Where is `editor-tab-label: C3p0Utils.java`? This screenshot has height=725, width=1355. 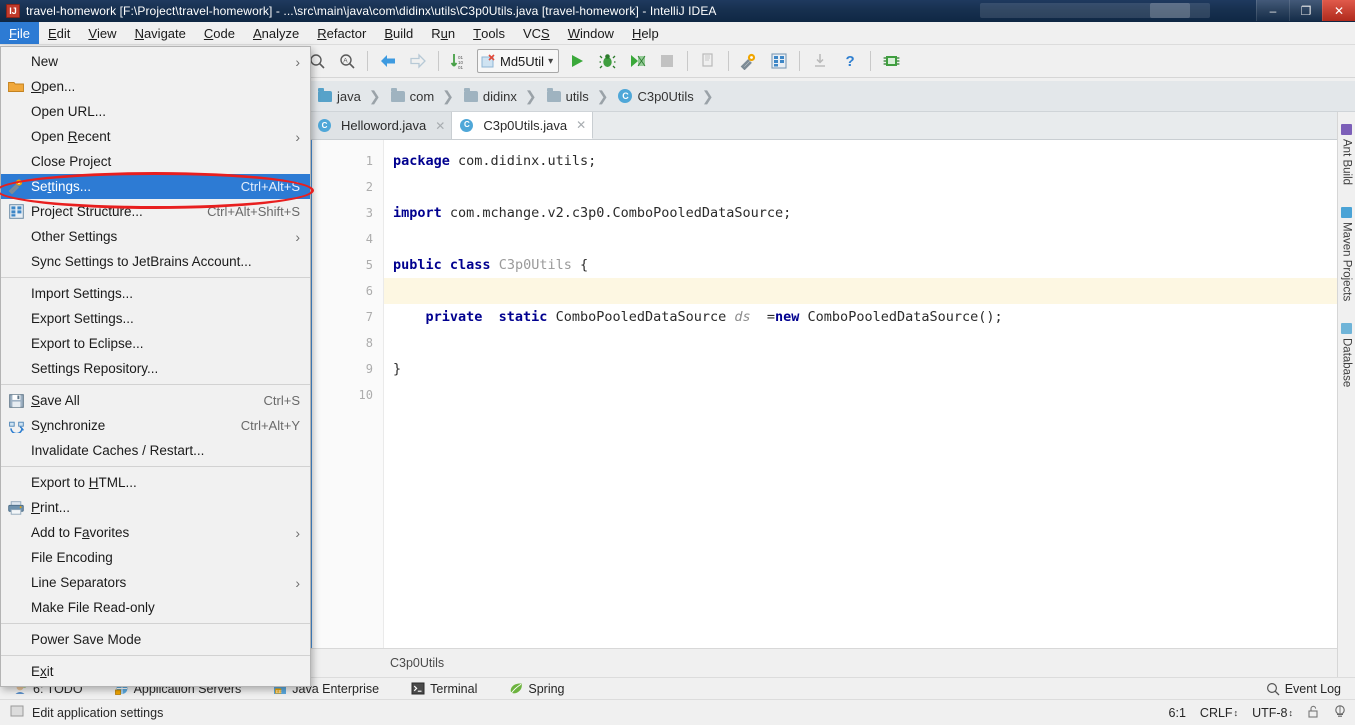 editor-tab-label: C3p0Utils.java is located at coordinates (525, 125).